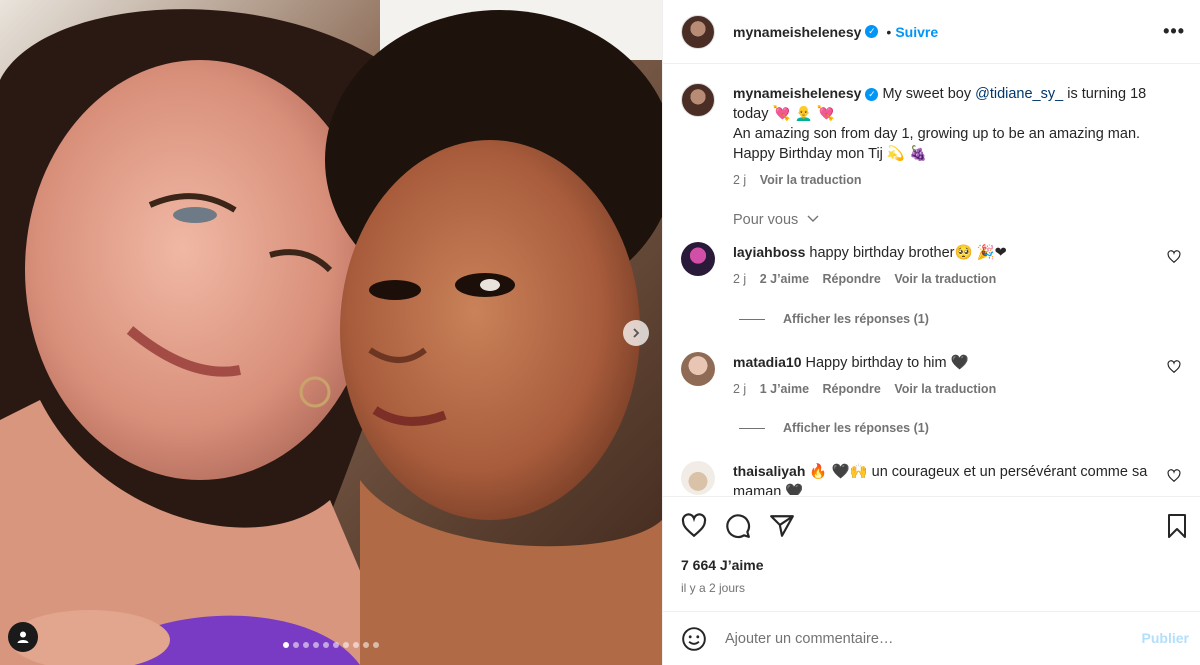 This screenshot has height=665, width=1200. Describe the element at coordinates (1019, 94) in the screenshot. I see `caption-mention-link: @tidiane_sy_` at that location.